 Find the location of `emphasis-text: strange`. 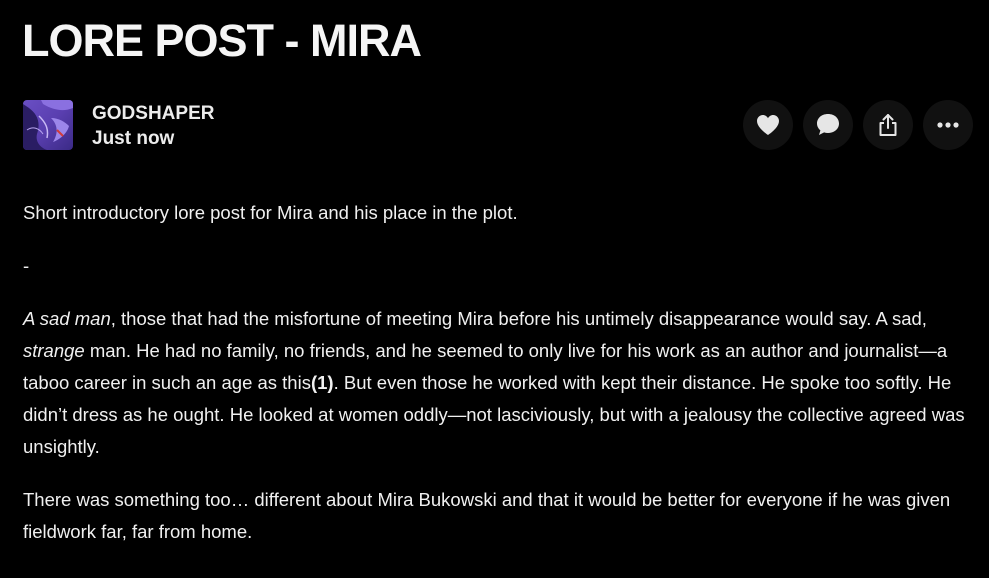

emphasis-text: strange is located at coordinates (54, 350).